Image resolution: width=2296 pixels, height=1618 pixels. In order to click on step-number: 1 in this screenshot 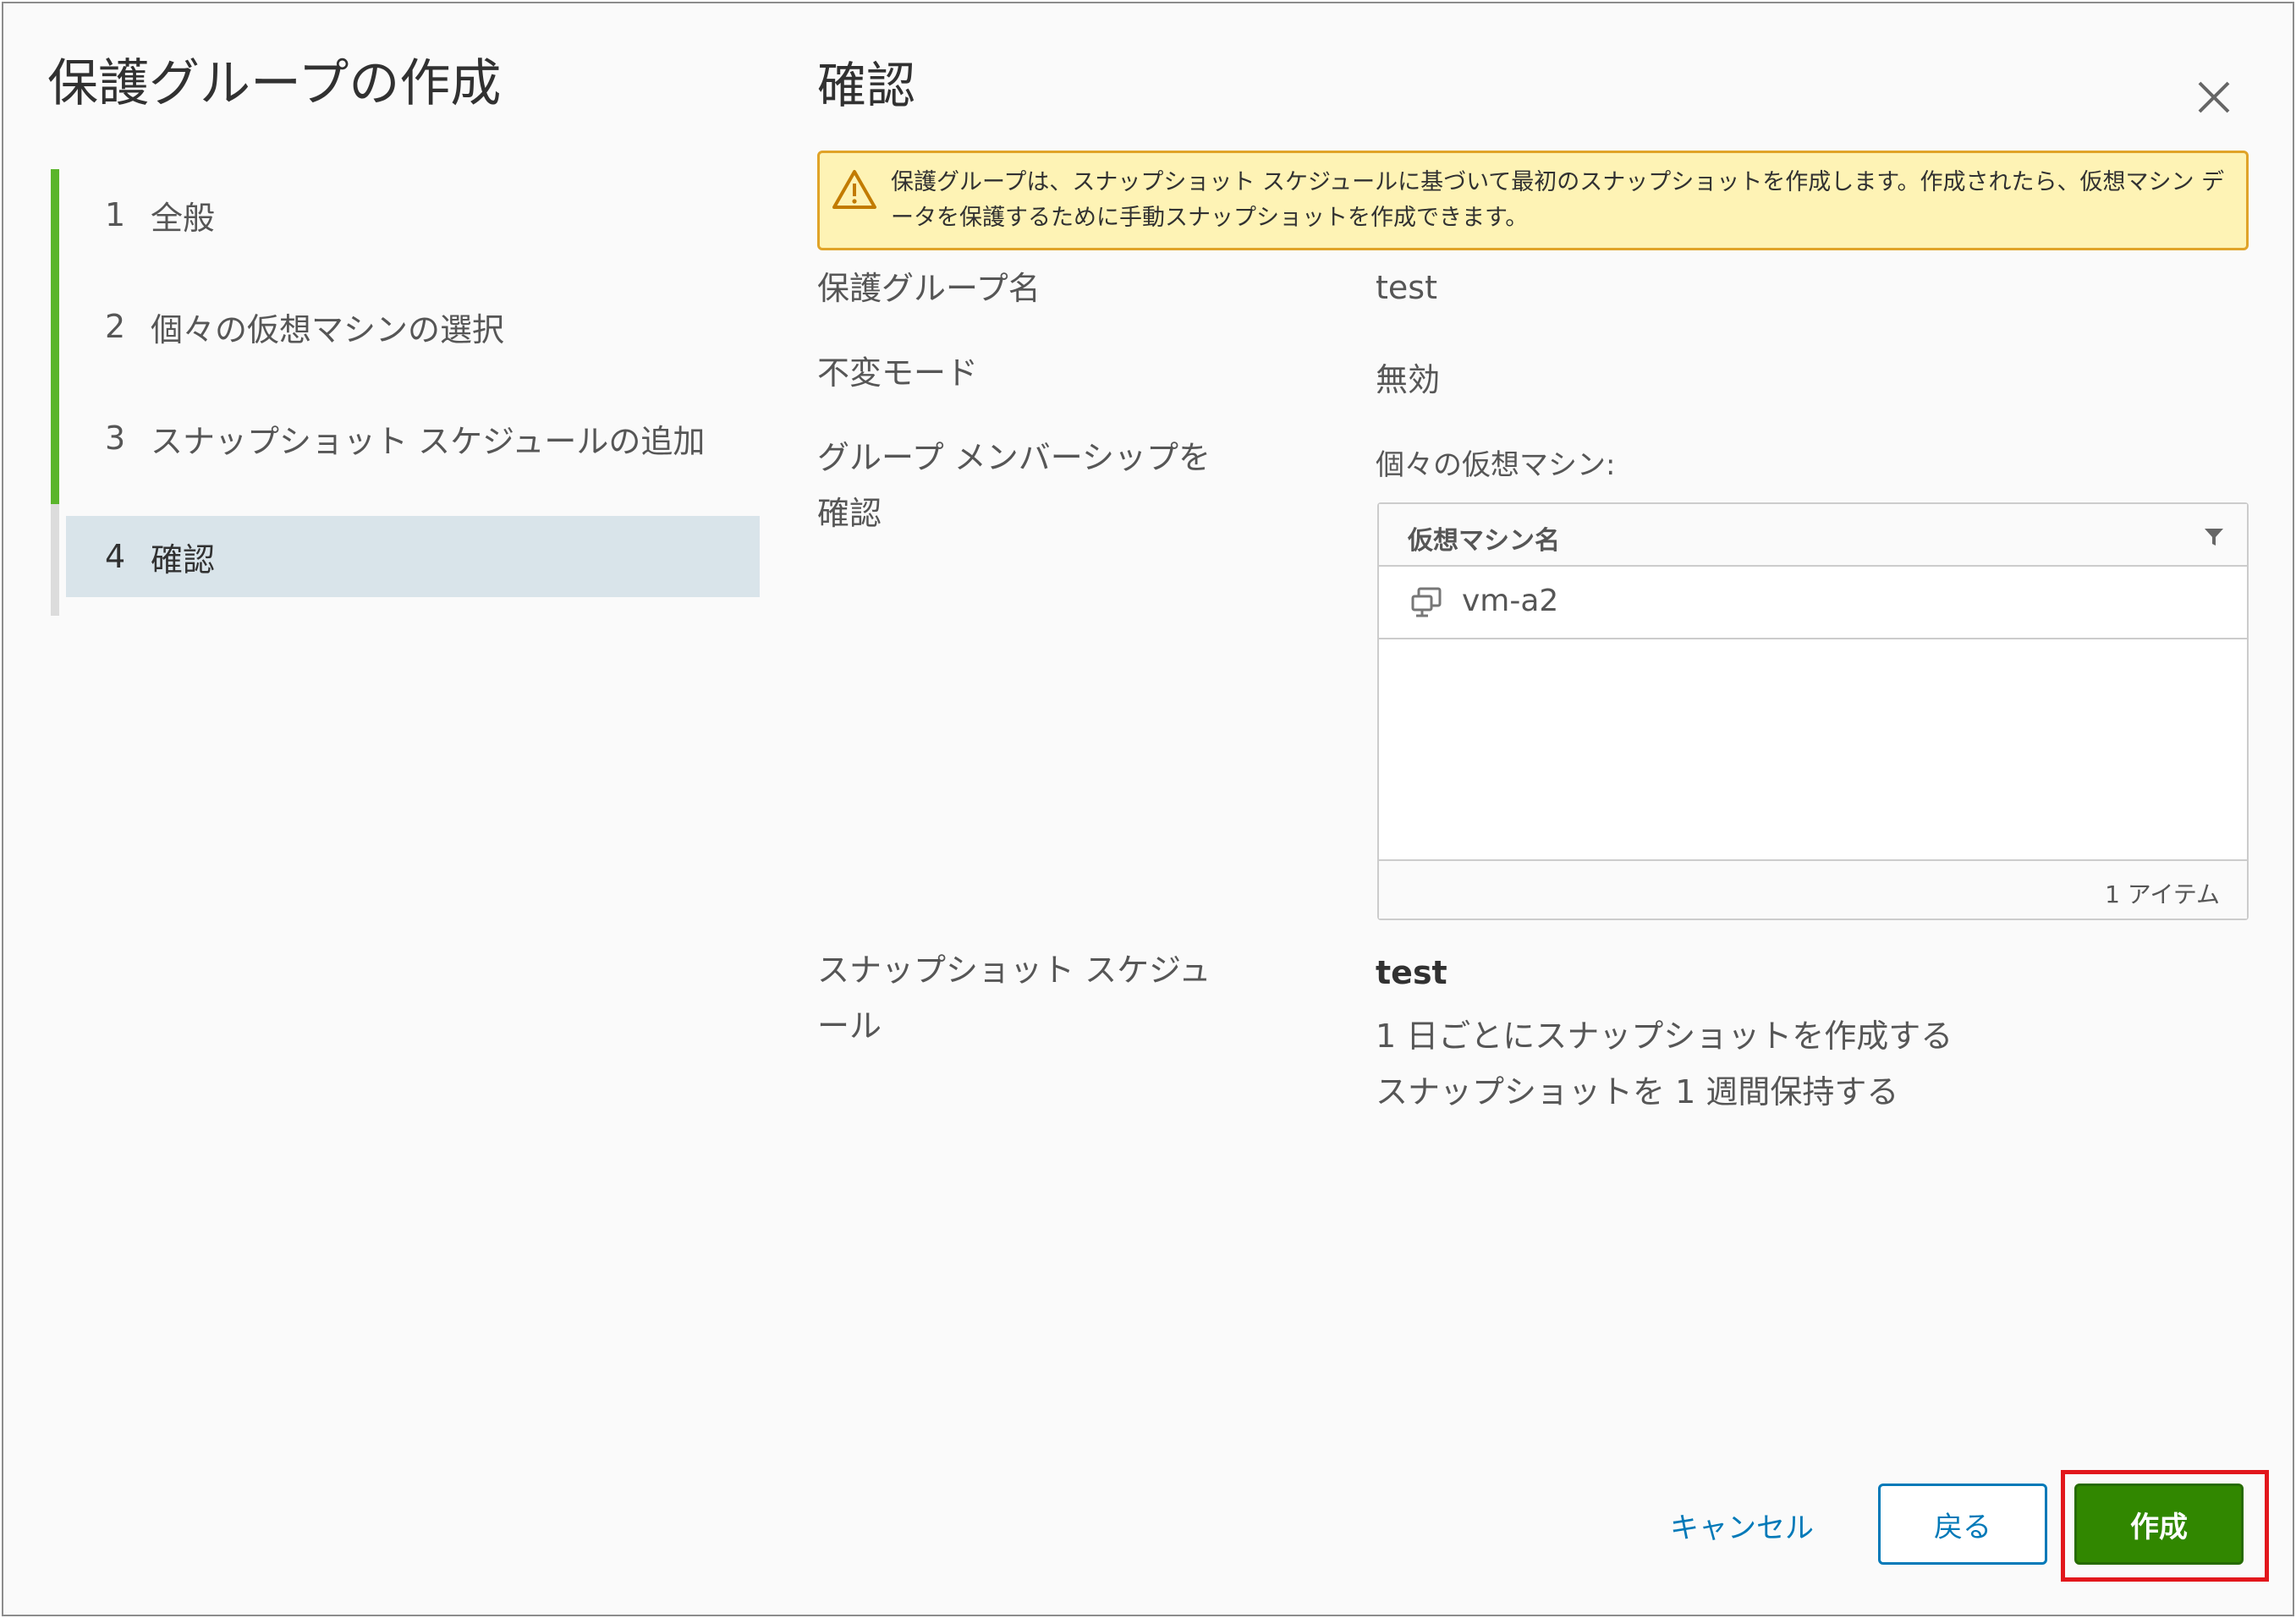, I will do `click(115, 214)`.